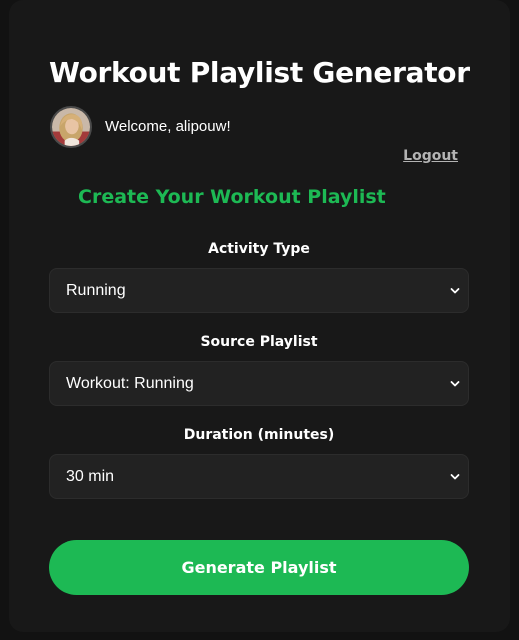 This screenshot has width=519, height=640. Describe the element at coordinates (259, 290) in the screenshot. I see `activity-type-select: Running` at that location.